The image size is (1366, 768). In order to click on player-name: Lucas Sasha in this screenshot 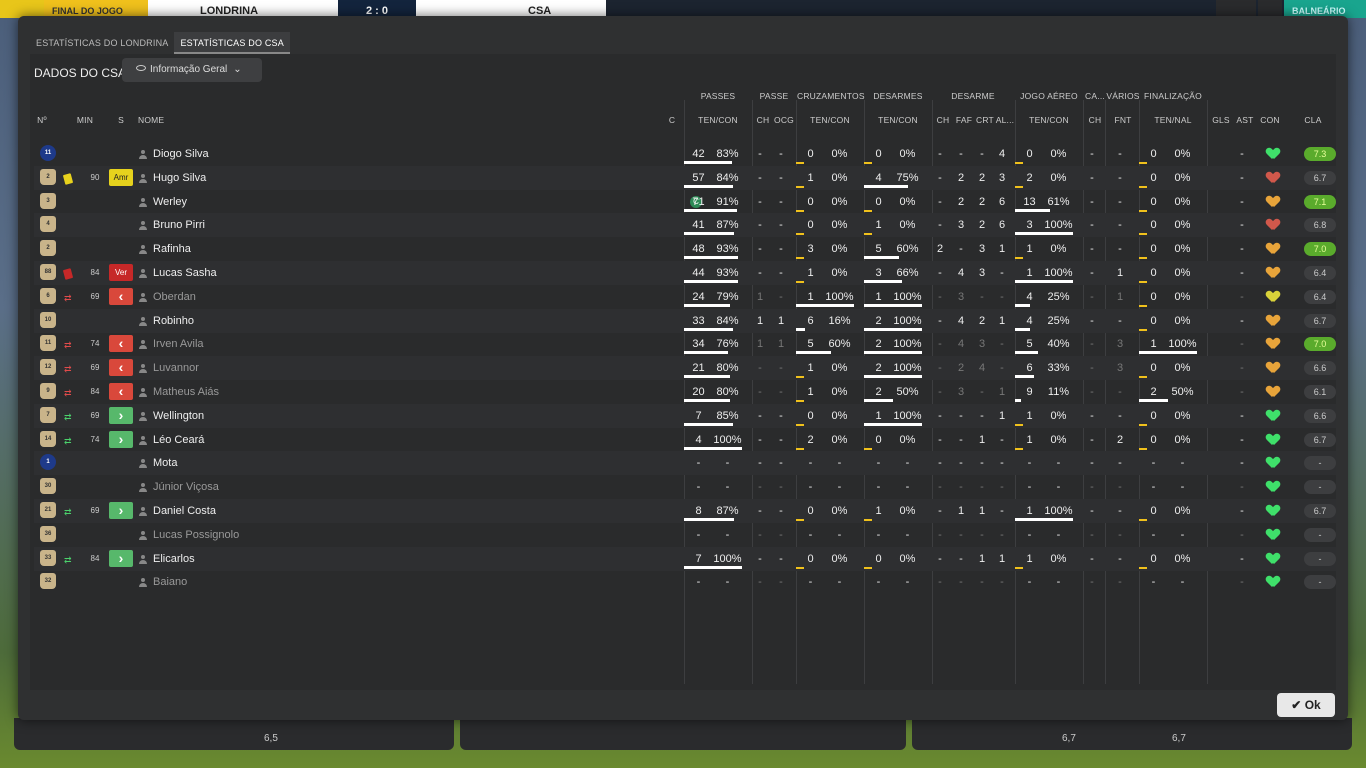, I will do `click(303, 273)`.